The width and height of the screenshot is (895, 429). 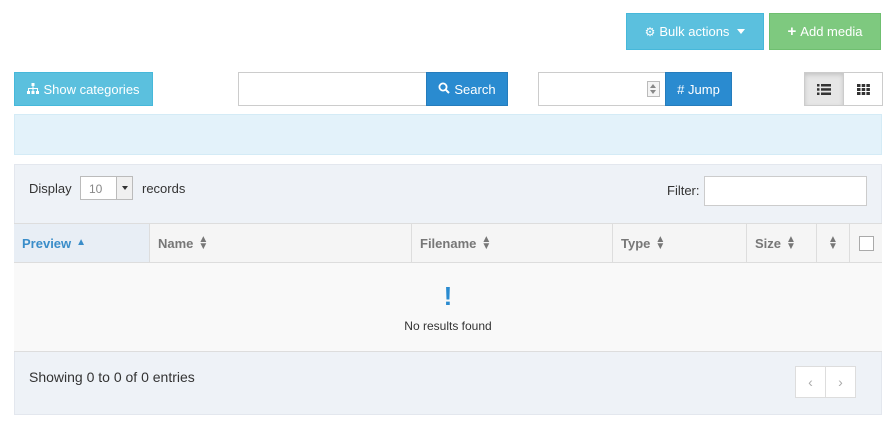 What do you see at coordinates (680, 243) in the screenshot?
I see `column-header-type: Type ▲ ▼` at bounding box center [680, 243].